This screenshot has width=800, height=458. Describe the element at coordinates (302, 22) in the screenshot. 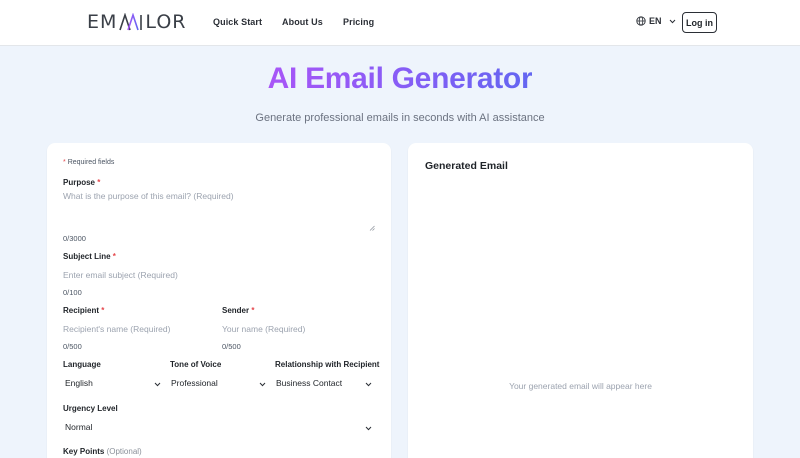

I see `nav-about-us: About Us` at that location.